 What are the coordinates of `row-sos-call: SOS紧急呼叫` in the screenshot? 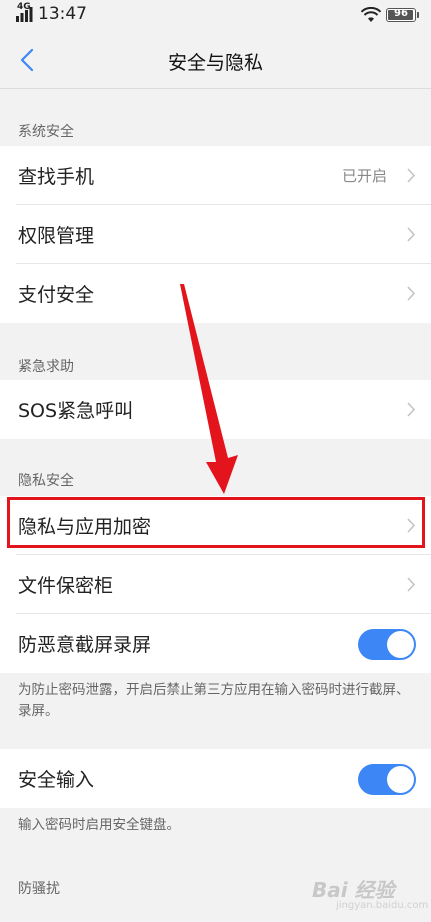 It's located at (215, 409).